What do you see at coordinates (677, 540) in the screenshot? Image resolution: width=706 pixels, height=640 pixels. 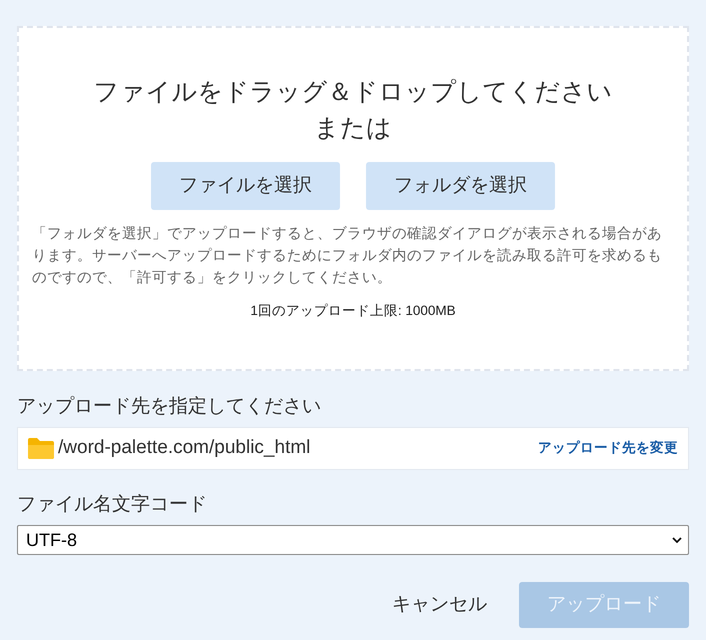 I see `chevron-down-icon` at bounding box center [677, 540].